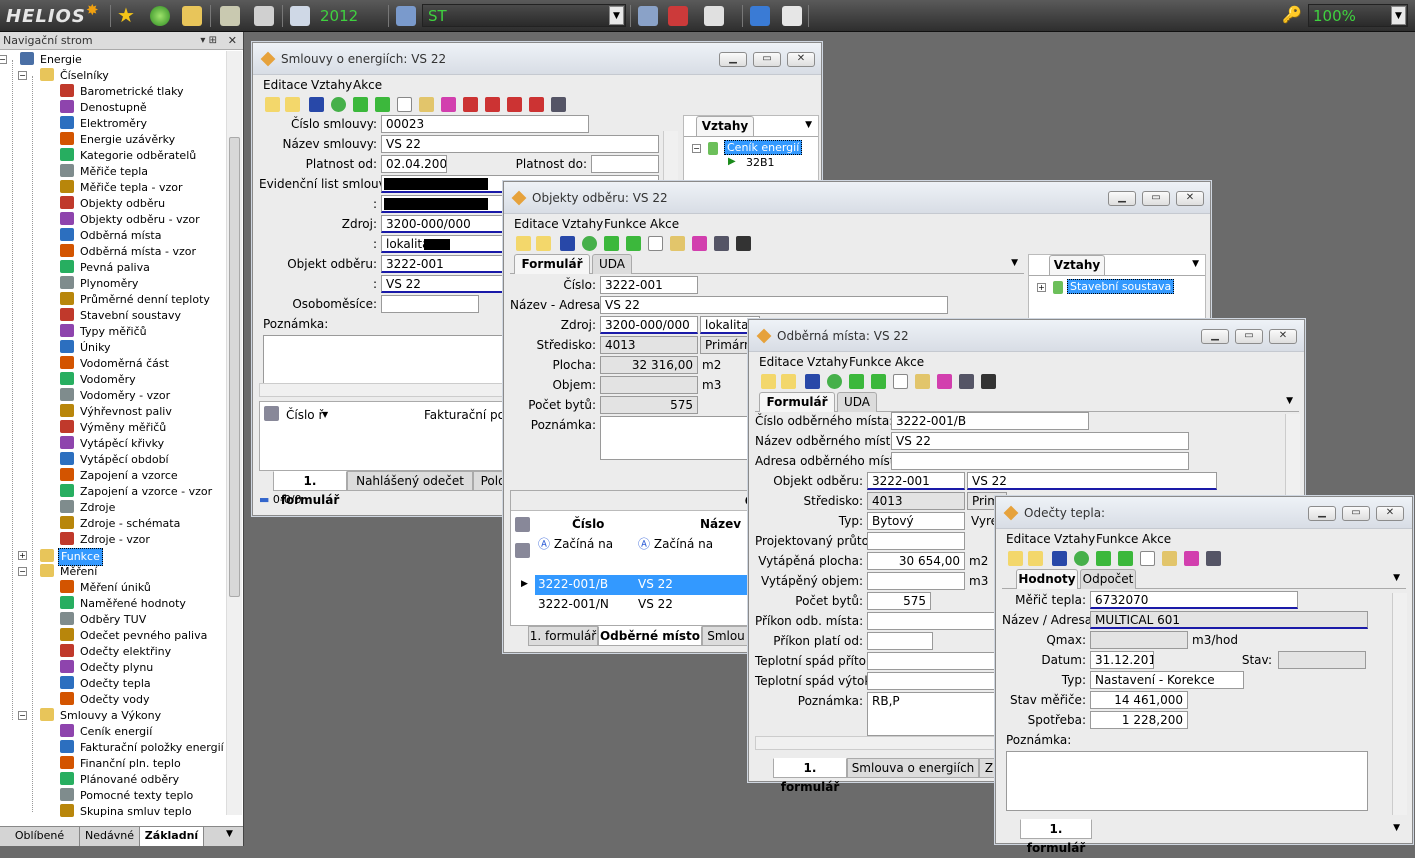  Describe the element at coordinates (113, 204) in the screenshot. I see `tree-node-codebook-item: Objekty odběru` at that location.